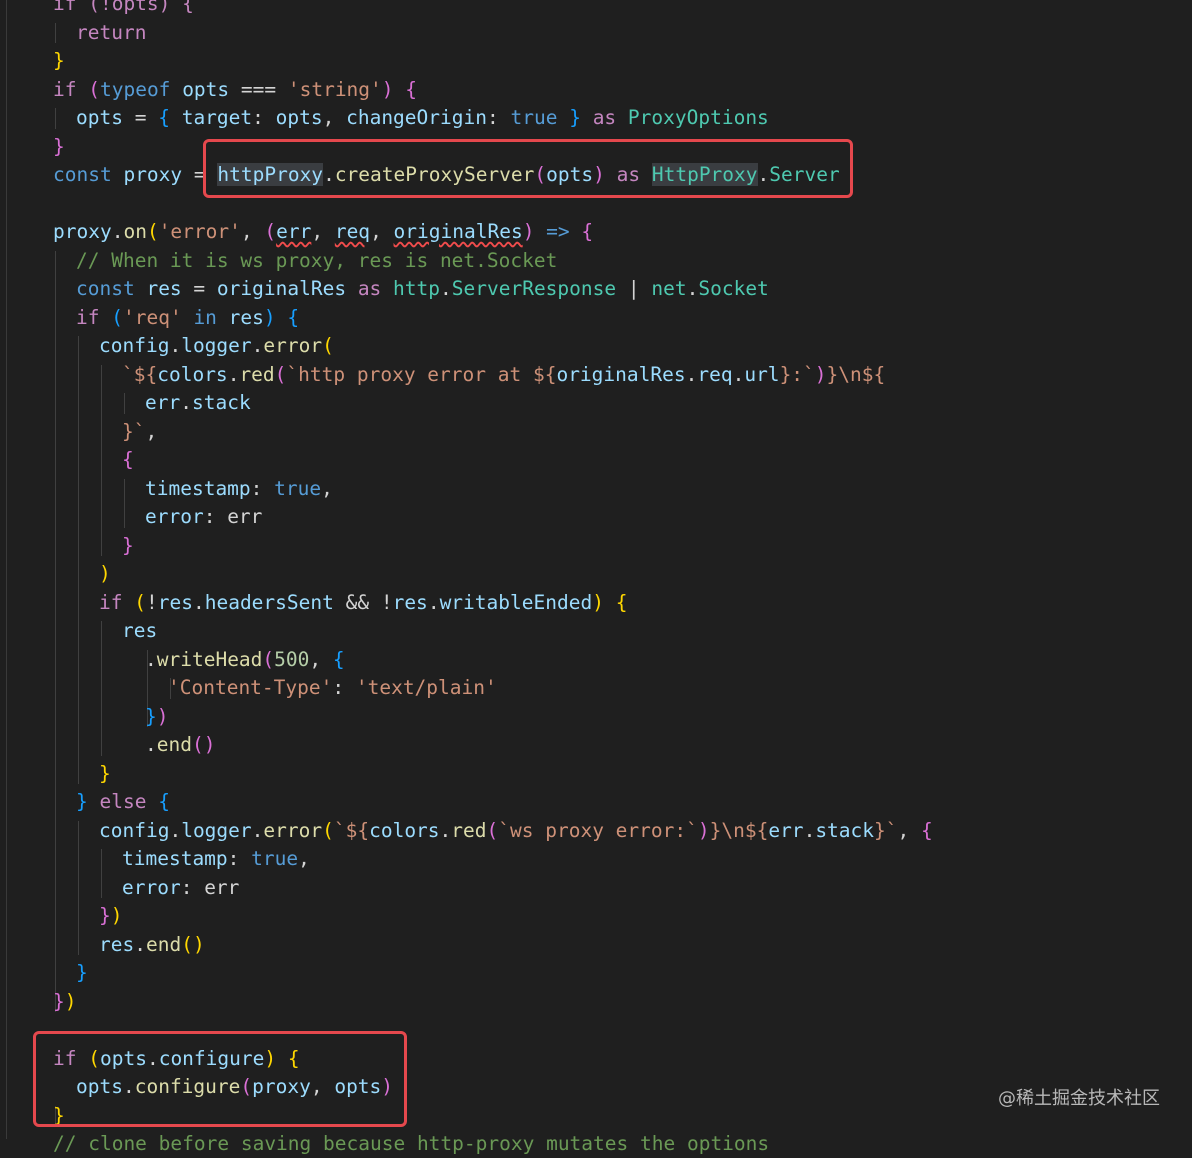 Image resolution: width=1192 pixels, height=1158 pixels. What do you see at coordinates (292, 659) in the screenshot?
I see `code-token: 500` at bounding box center [292, 659].